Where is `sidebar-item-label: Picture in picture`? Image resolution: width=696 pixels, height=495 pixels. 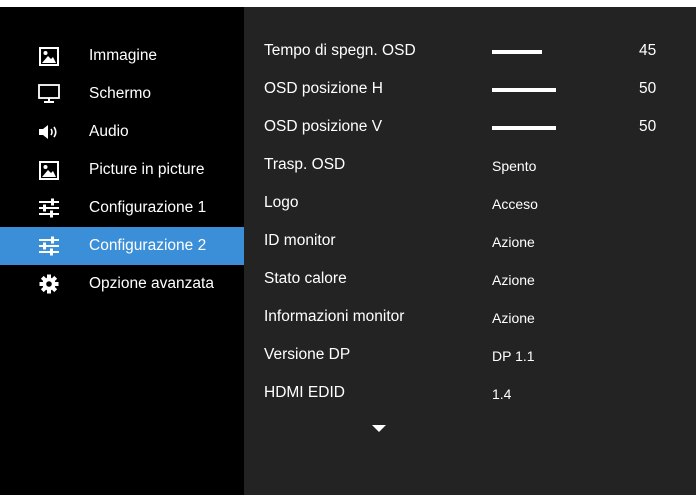 sidebar-item-label: Picture in picture is located at coordinates (147, 169).